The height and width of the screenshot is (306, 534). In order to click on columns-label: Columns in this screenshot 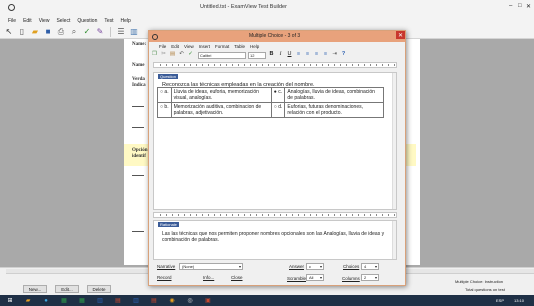, I will do `click(351, 278)`.